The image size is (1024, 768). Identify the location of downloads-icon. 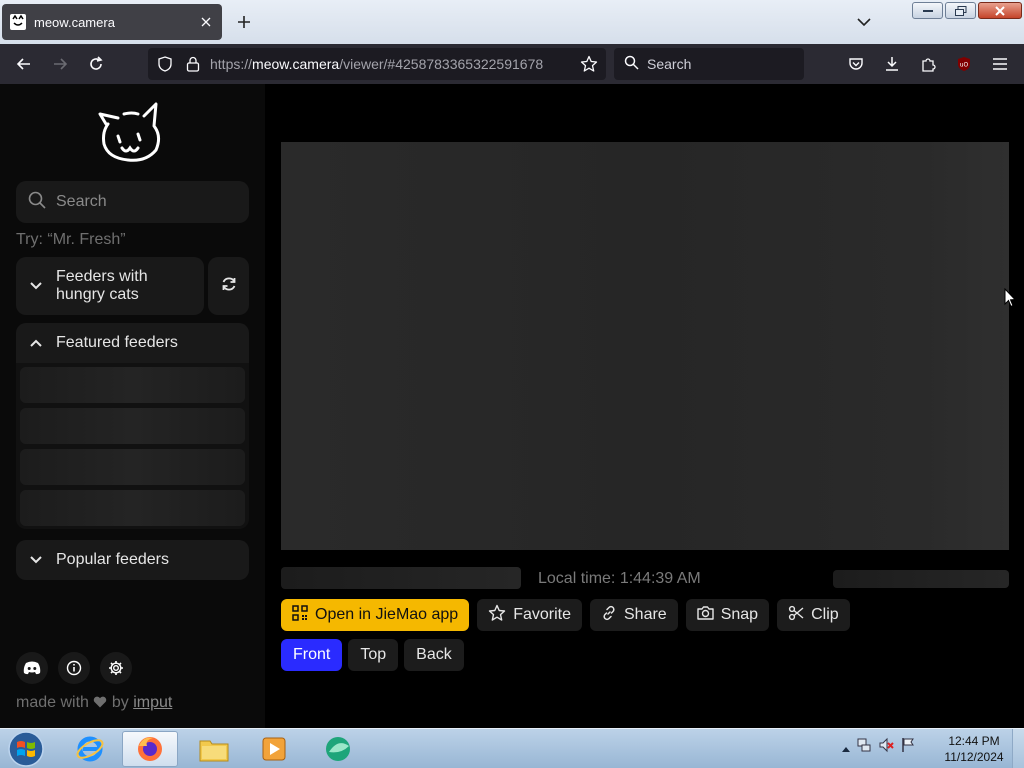
(892, 64).